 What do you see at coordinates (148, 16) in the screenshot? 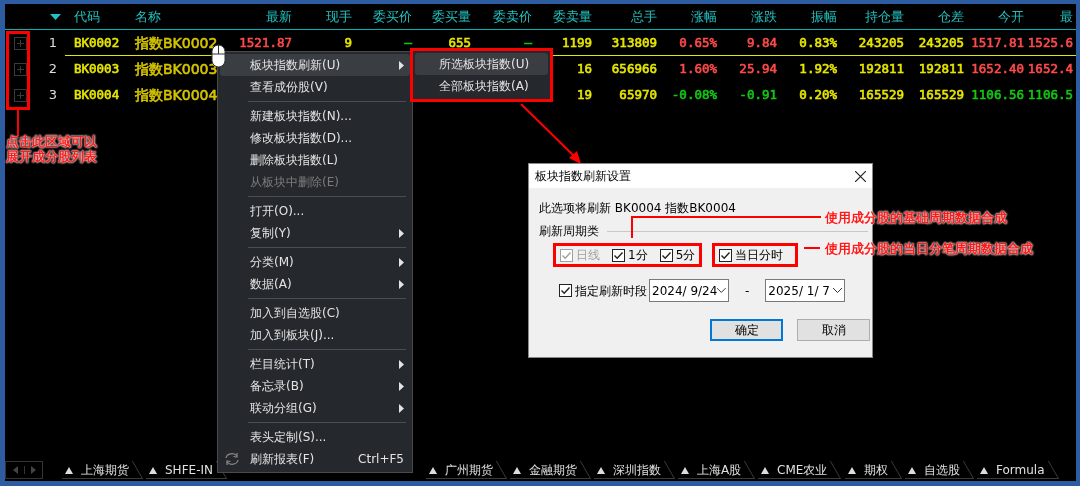
I see `column-header: 名称` at bounding box center [148, 16].